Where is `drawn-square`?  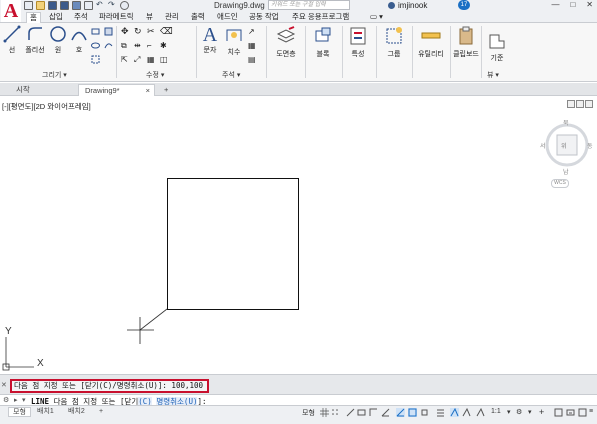 drawn-square is located at coordinates (233, 244).